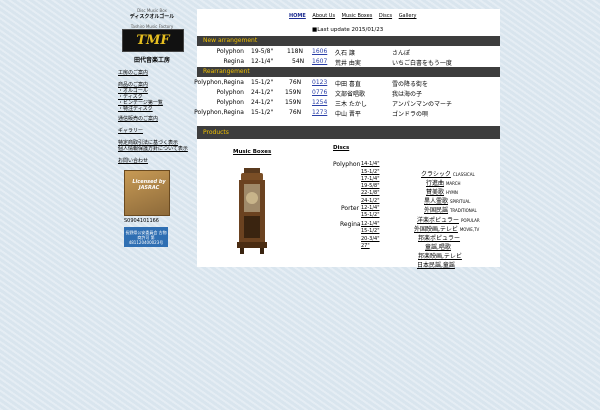 The image size is (600, 410). What do you see at coordinates (357, 16) in the screenshot?
I see `nav-musicboxes: Music Boxes` at bounding box center [357, 16].